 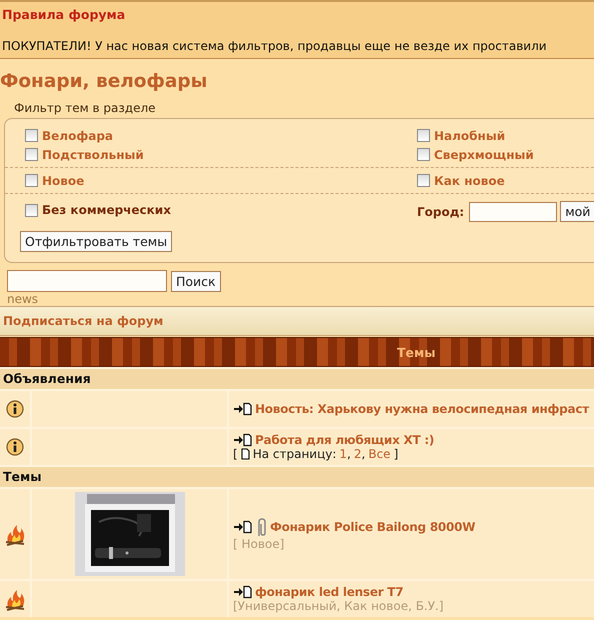 What do you see at coordinates (93, 155) in the screenshot?
I see `checkbox-label: Подствольный` at bounding box center [93, 155].